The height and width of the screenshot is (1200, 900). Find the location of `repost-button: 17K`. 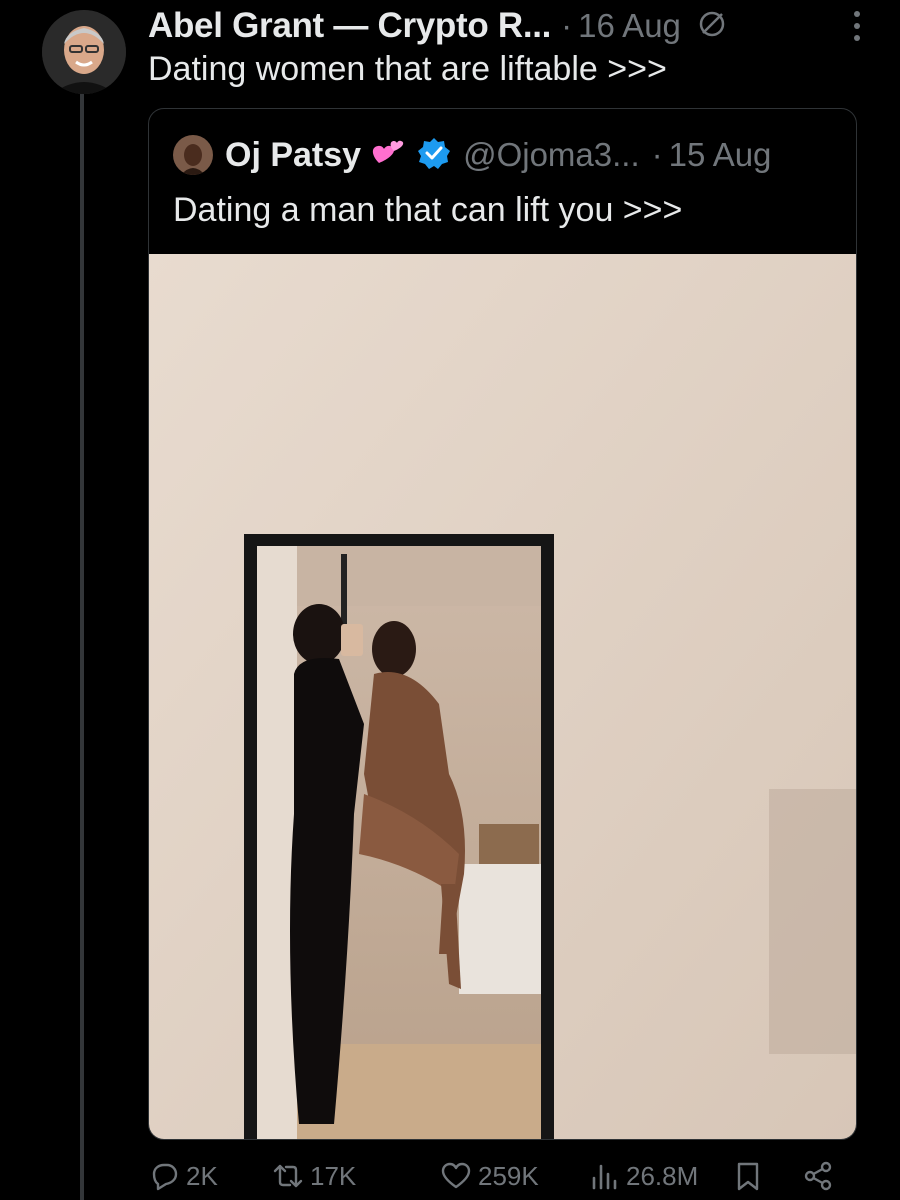

repost-button: 17K is located at coordinates (314, 1176).